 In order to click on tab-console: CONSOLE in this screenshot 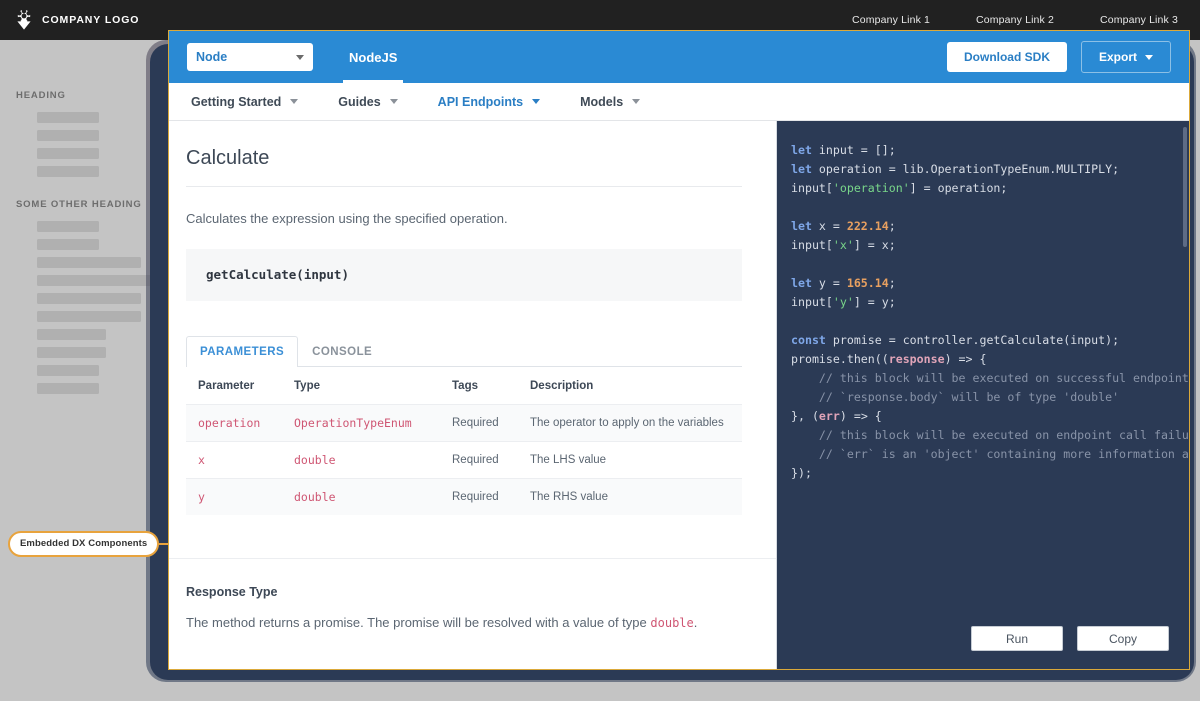, I will do `click(342, 351)`.